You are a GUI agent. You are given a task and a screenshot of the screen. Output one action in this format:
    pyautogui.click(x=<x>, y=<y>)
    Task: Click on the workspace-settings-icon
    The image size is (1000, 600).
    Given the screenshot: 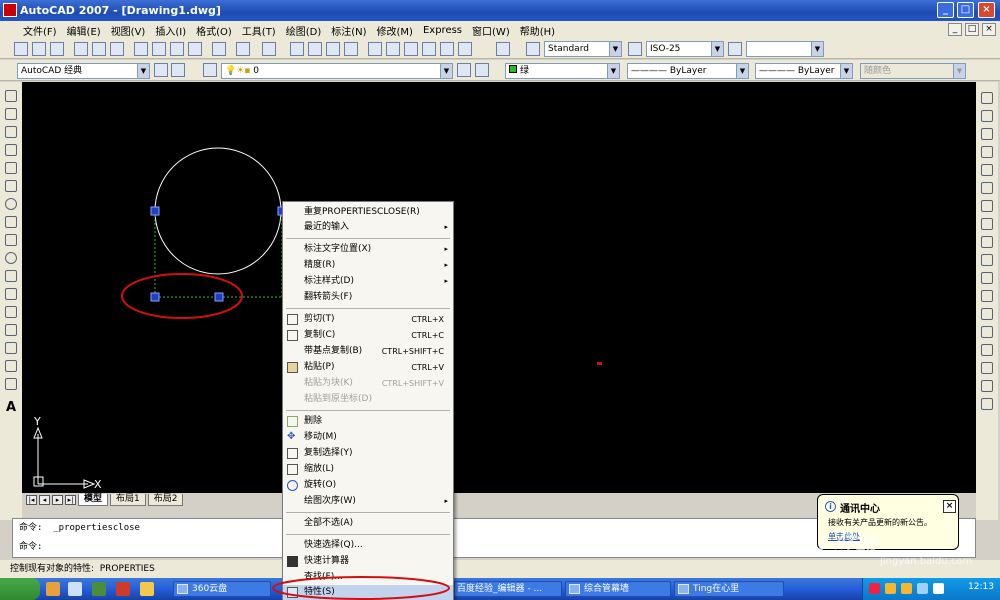 What is the action you would take?
    pyautogui.click(x=161, y=70)
    